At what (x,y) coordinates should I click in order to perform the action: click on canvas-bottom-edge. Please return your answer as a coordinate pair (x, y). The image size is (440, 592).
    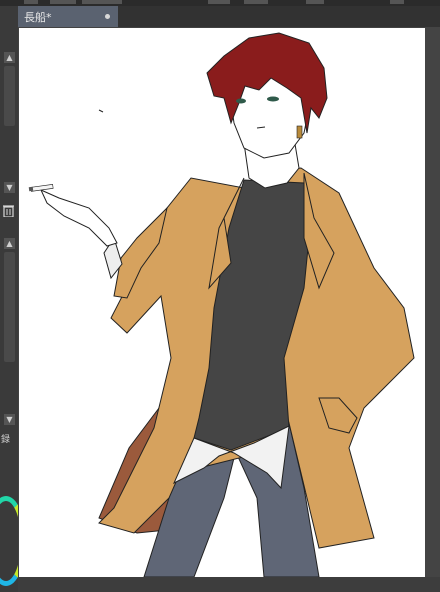
    Looking at the image, I should click on (229, 584).